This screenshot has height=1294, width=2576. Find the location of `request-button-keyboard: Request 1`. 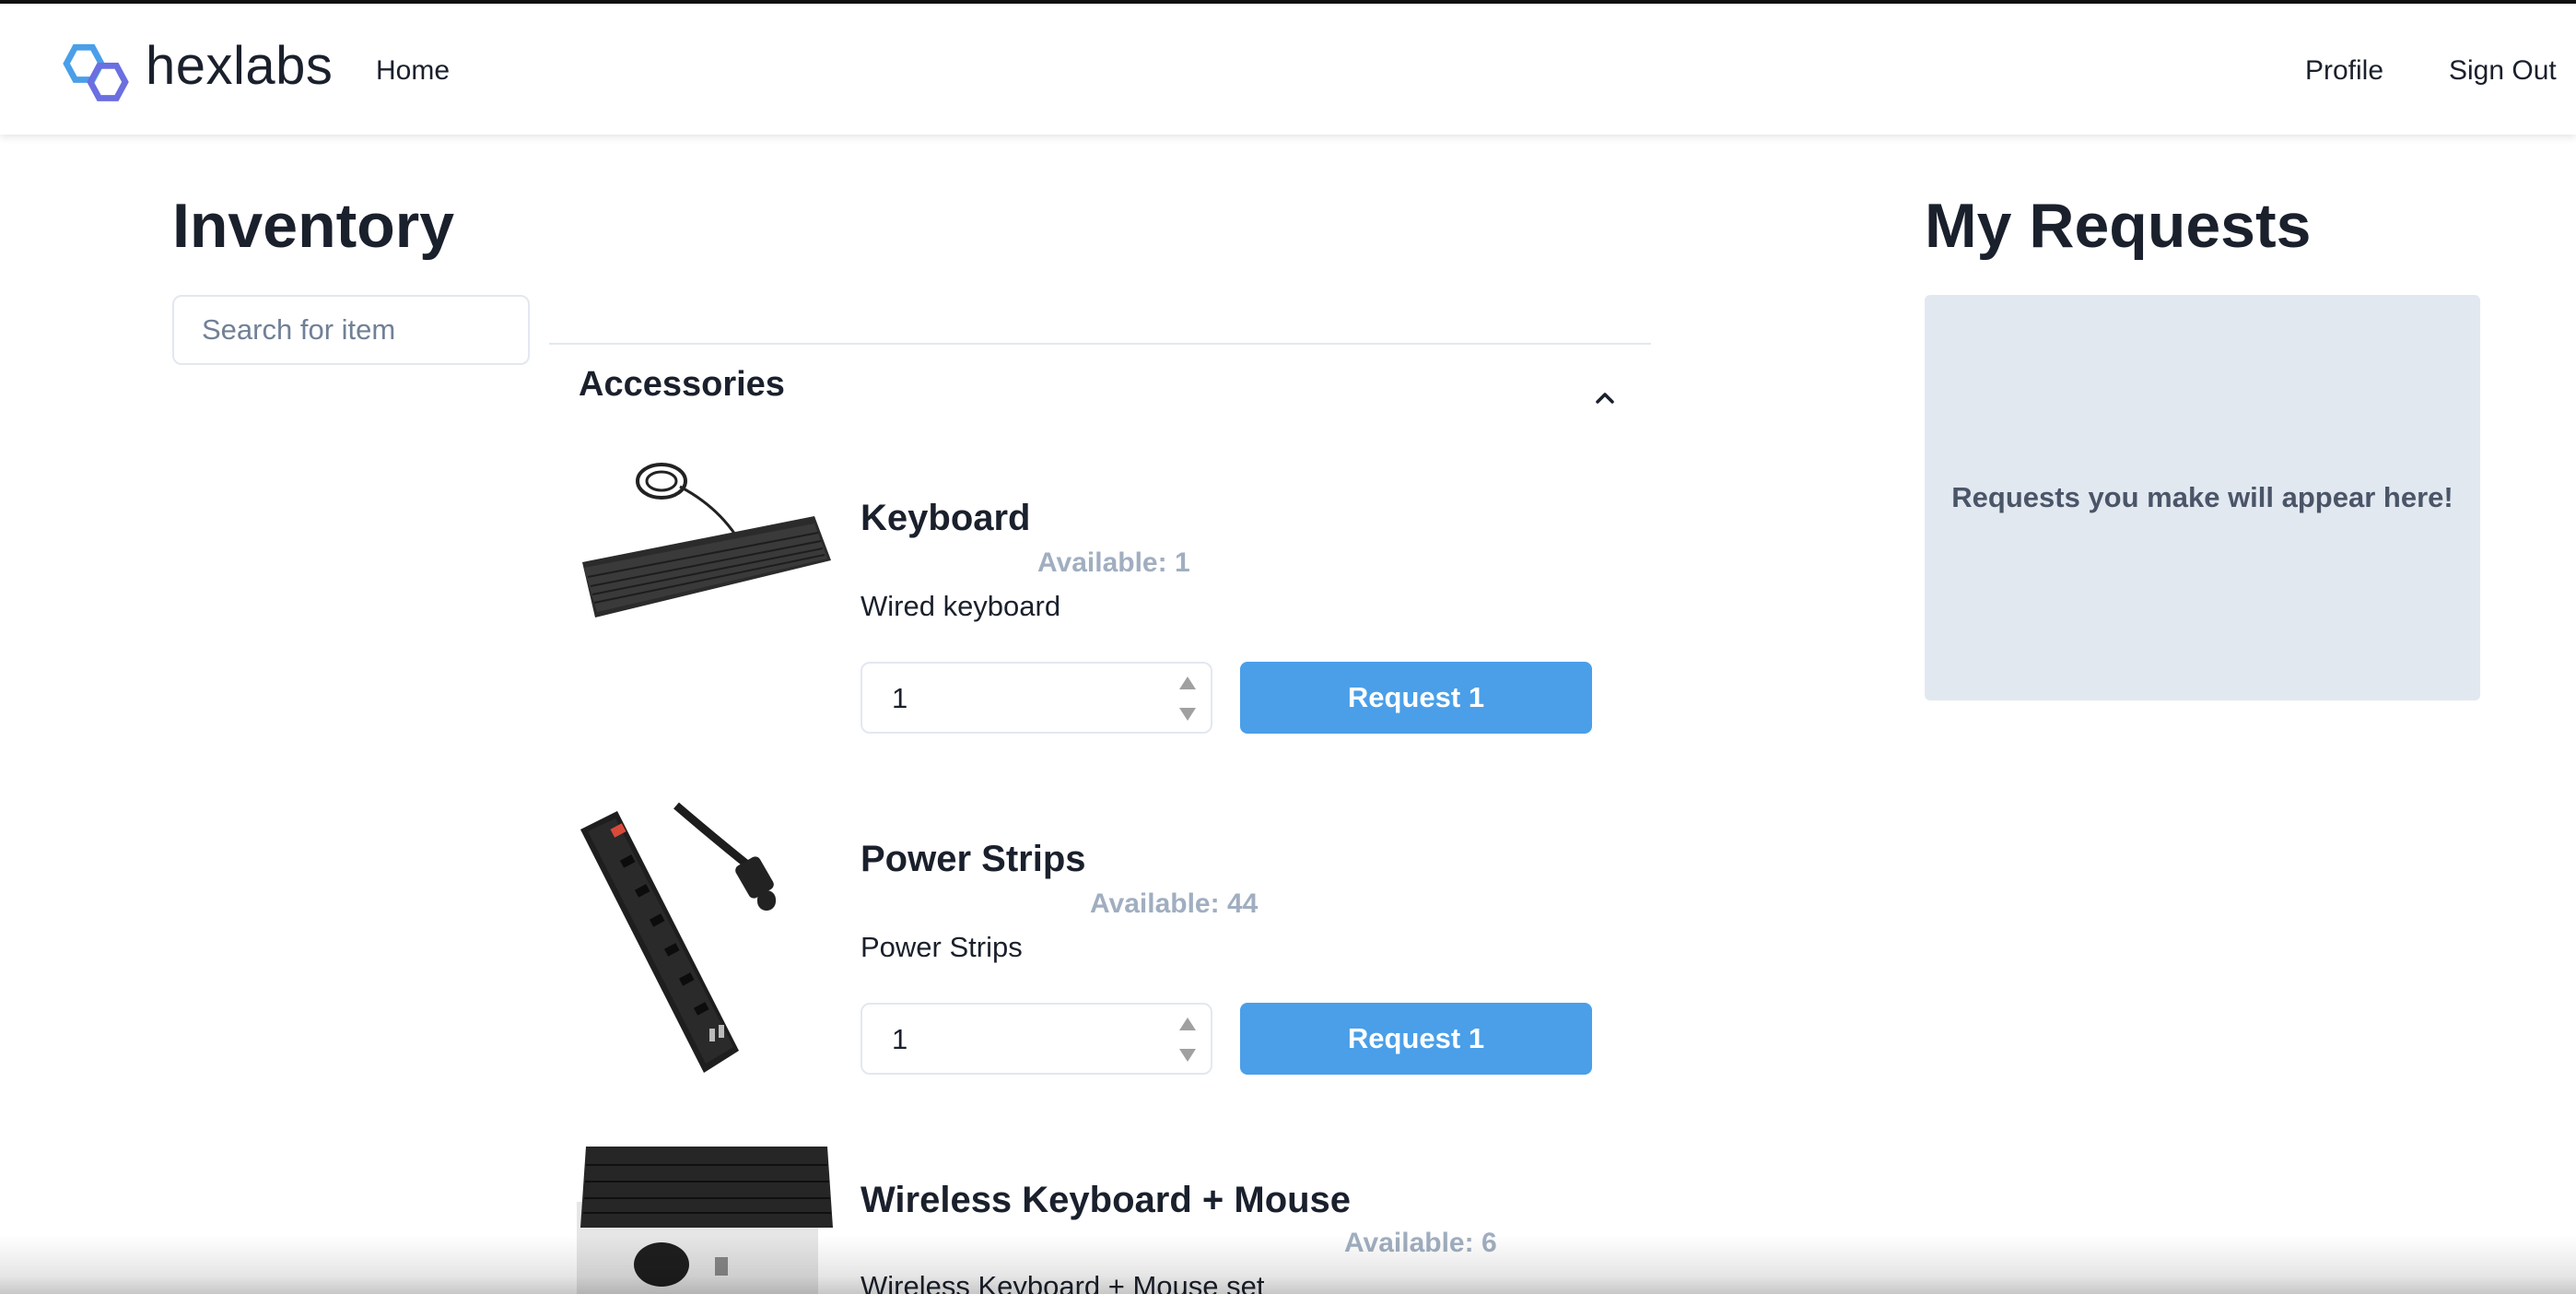

request-button-keyboard: Request 1 is located at coordinates (1416, 698).